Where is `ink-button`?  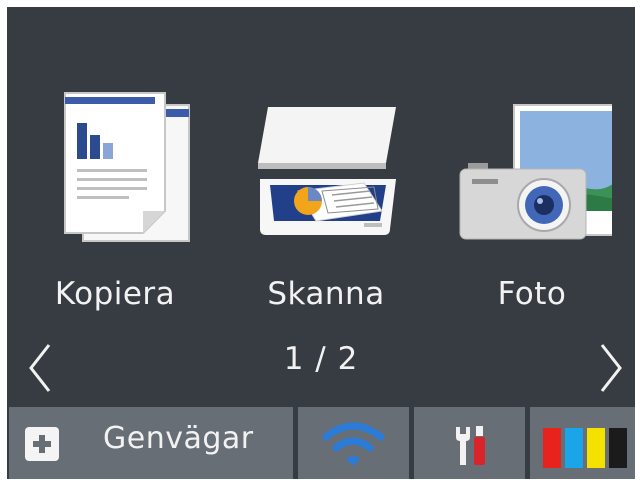 ink-button is located at coordinates (582, 443).